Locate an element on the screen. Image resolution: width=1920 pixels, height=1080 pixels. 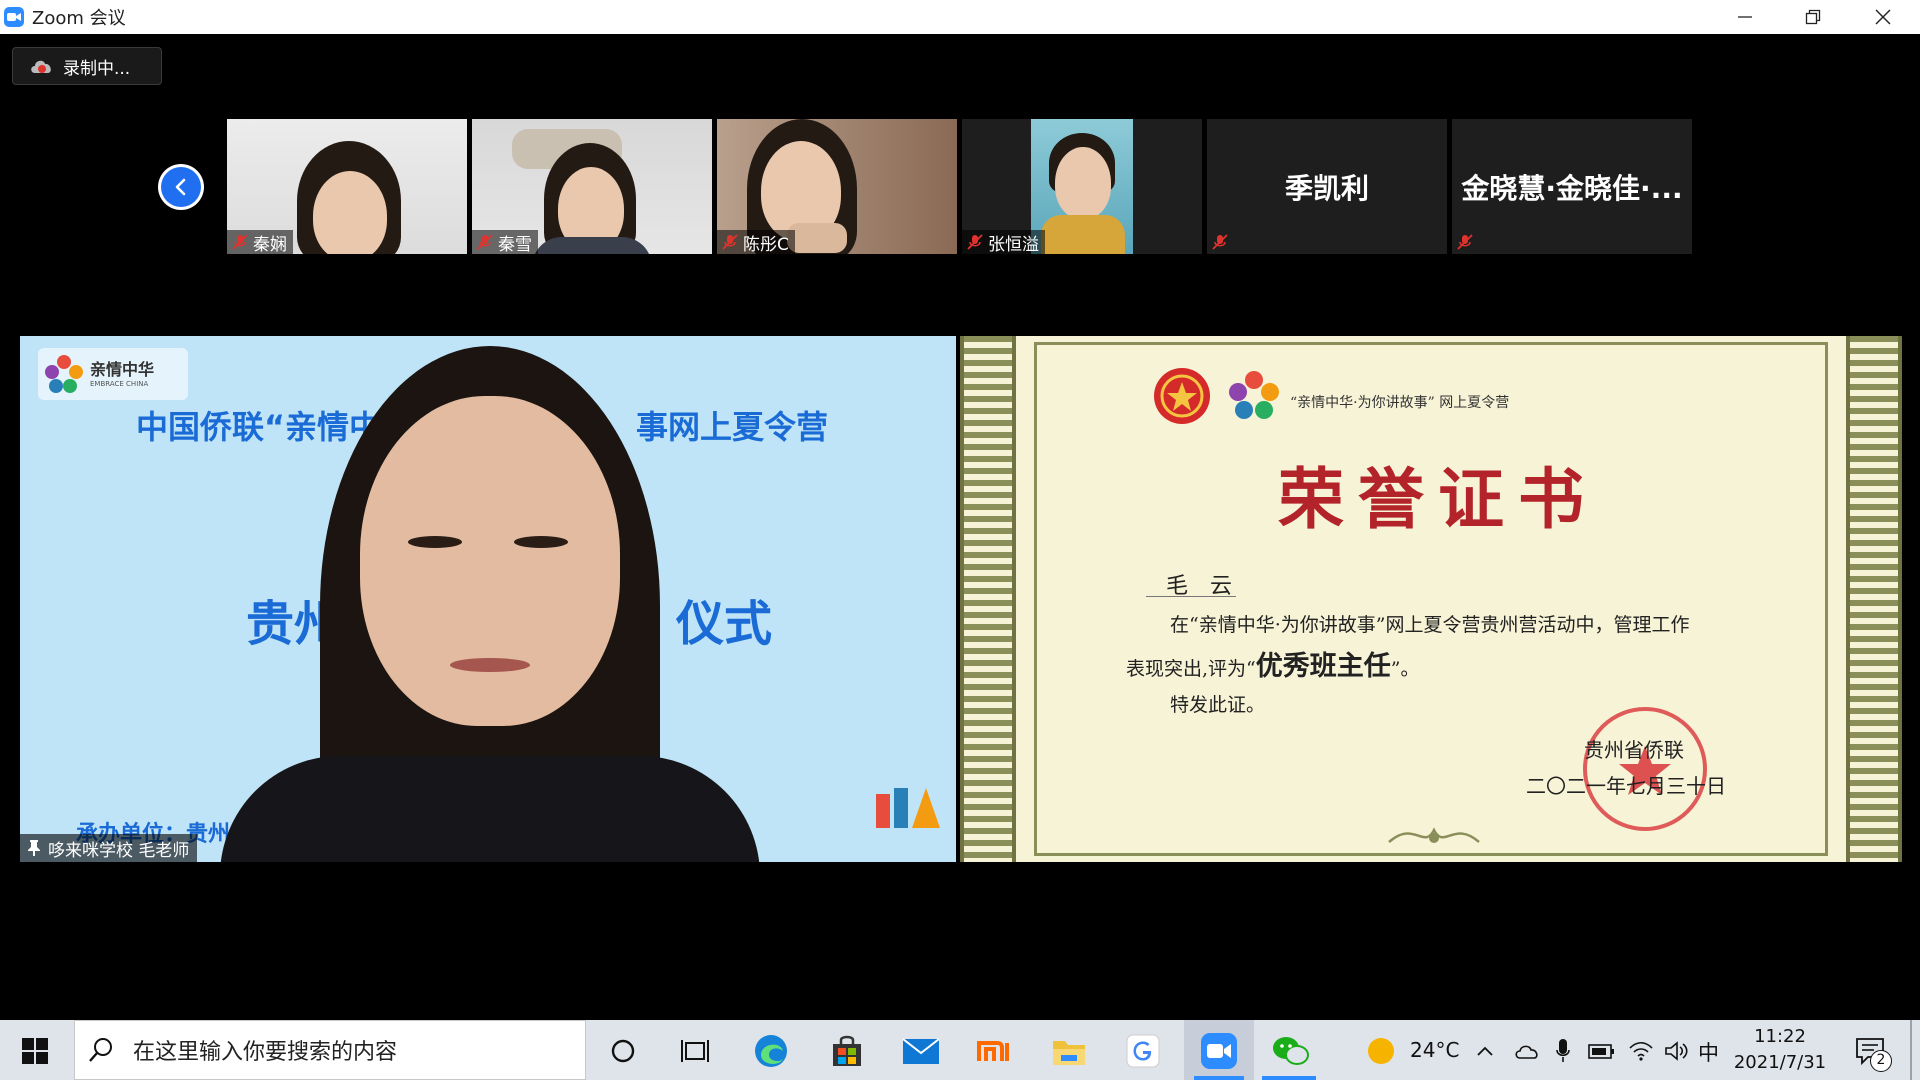
zoom-running-indicator is located at coordinates (1219, 1078).